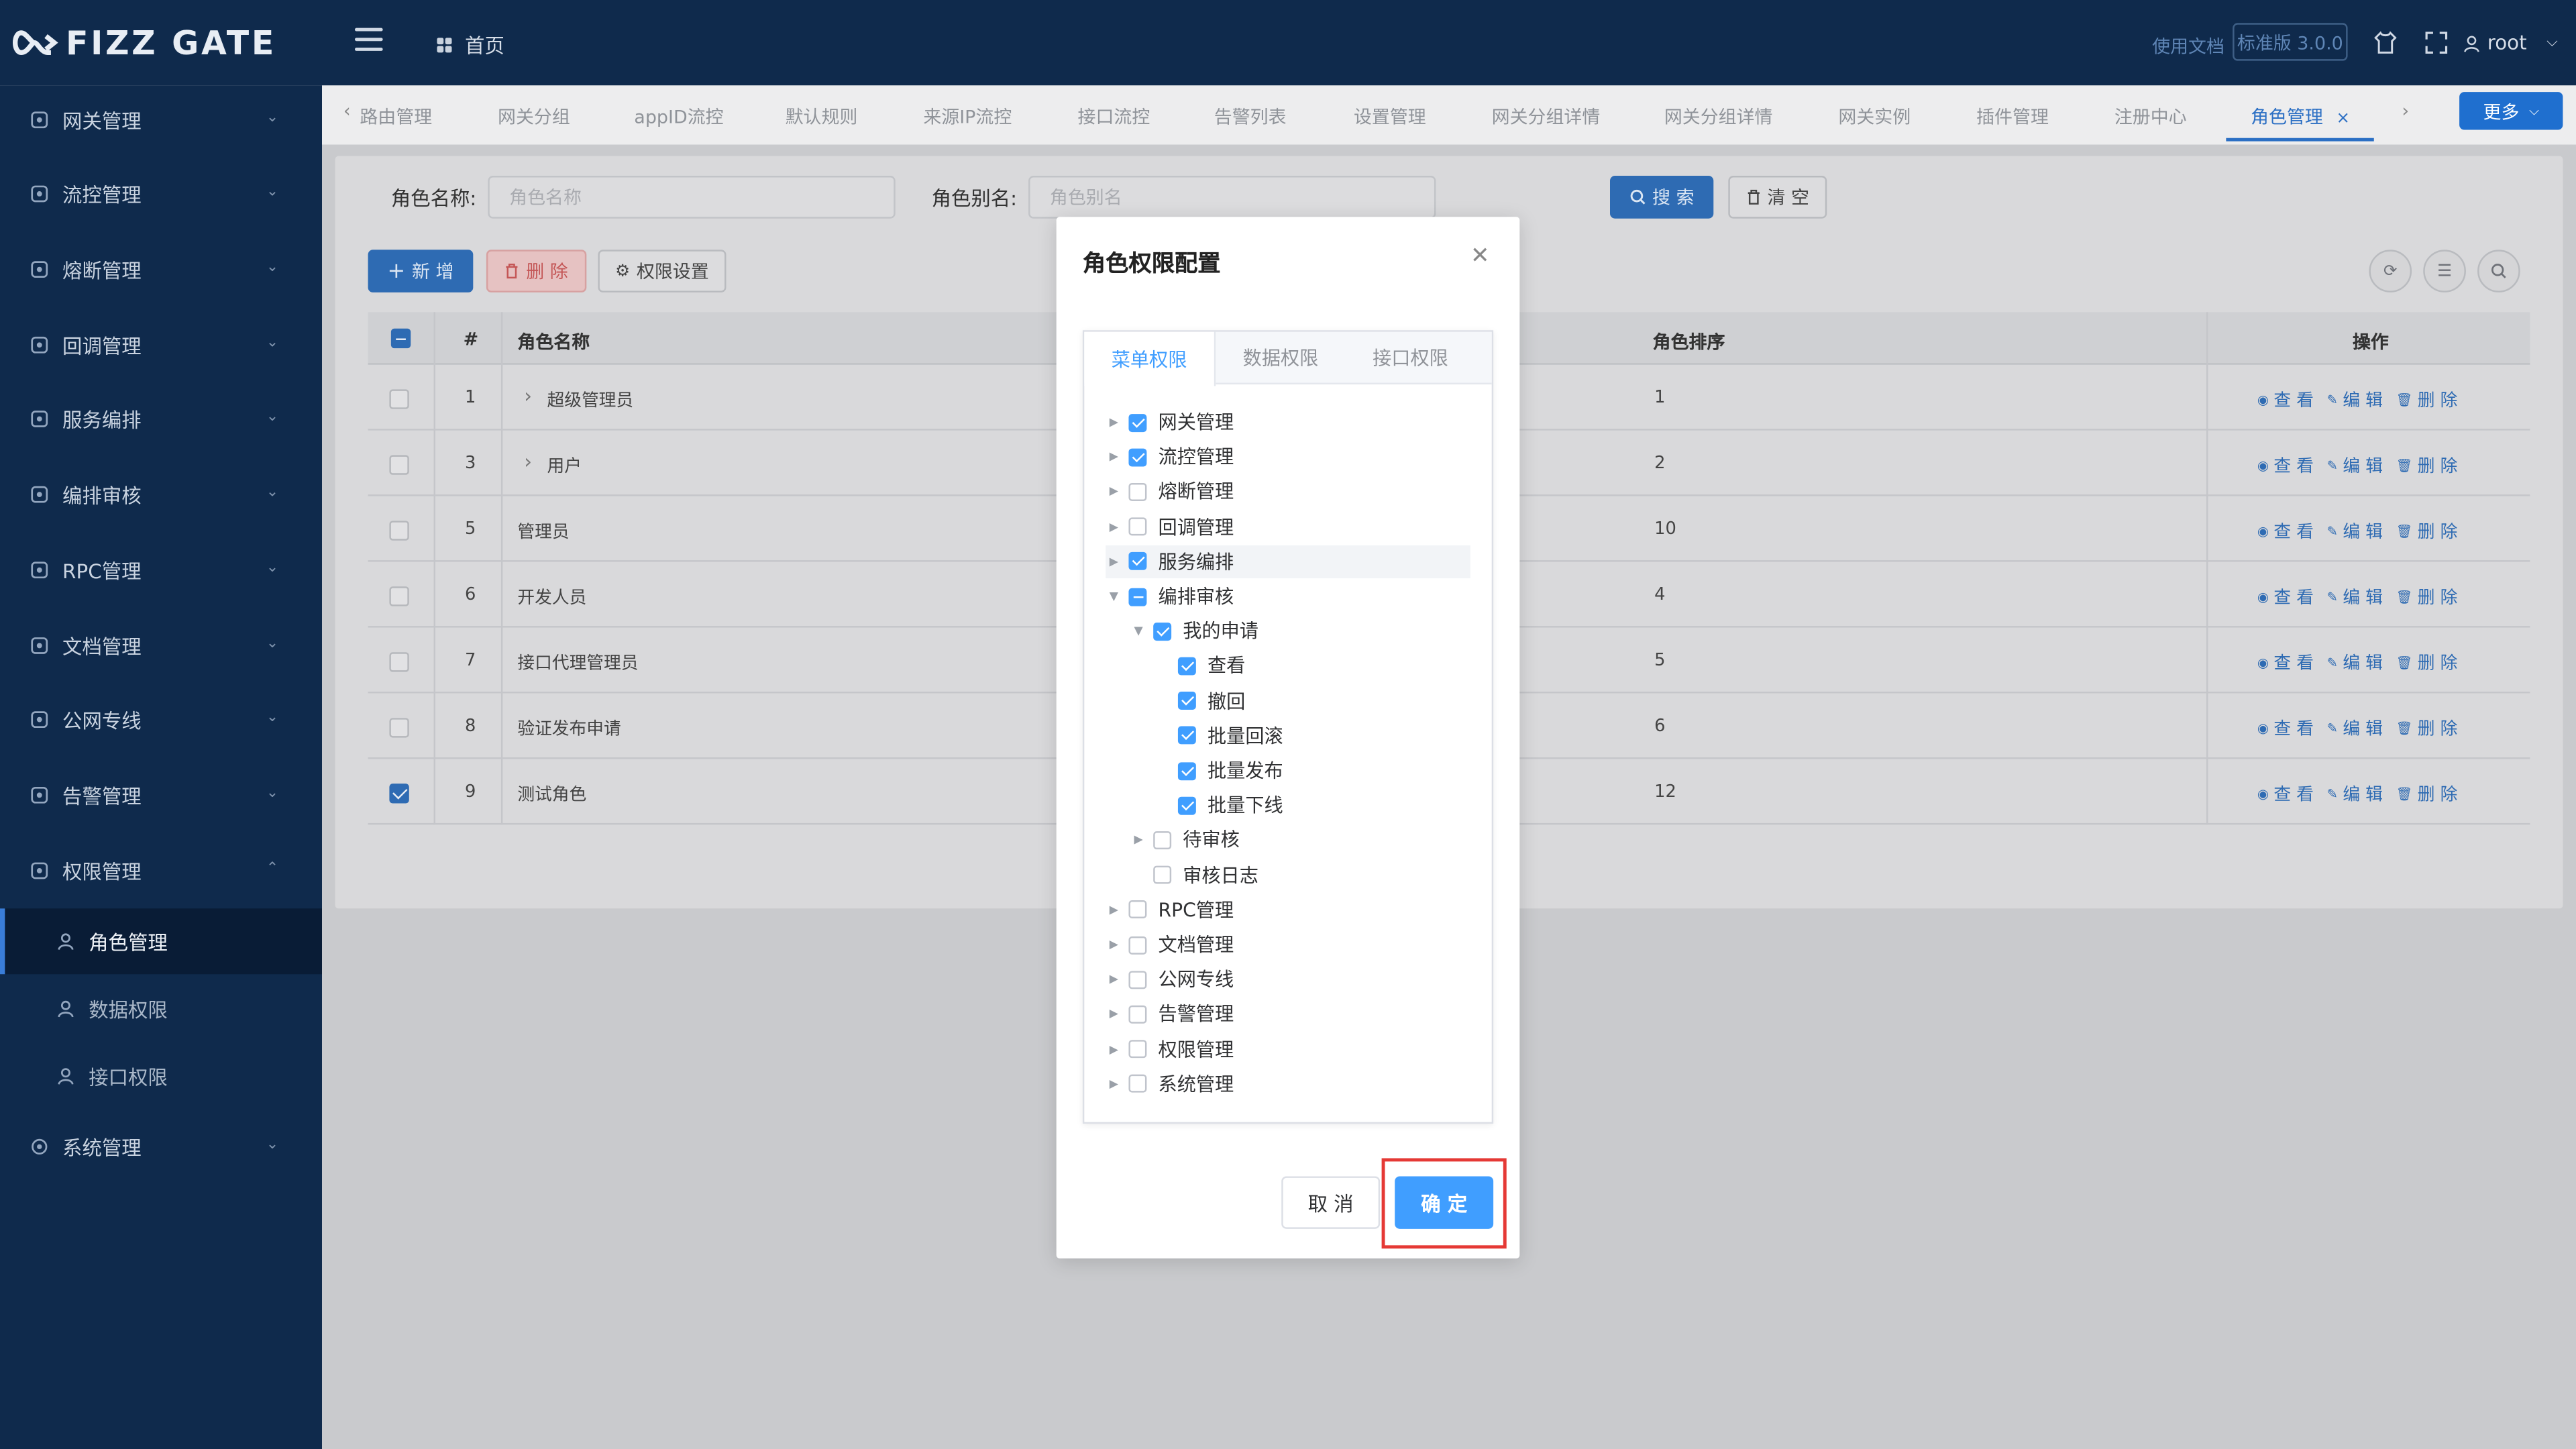 The image size is (2576, 1449). What do you see at coordinates (2498, 271) in the screenshot?
I see `search-toggle-icon` at bounding box center [2498, 271].